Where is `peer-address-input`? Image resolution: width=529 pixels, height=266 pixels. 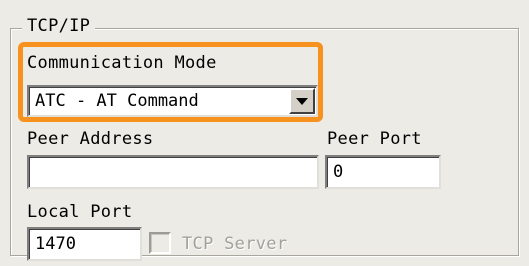
peer-address-input is located at coordinates (173, 172).